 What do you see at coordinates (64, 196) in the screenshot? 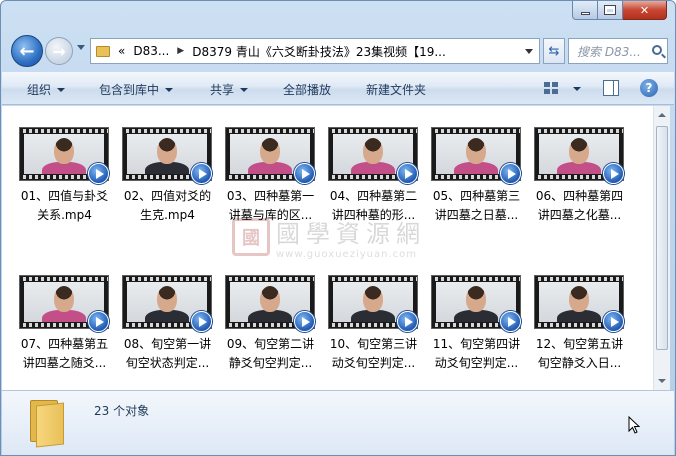
I see `file-name-line-1: 01、四值与卦爻` at bounding box center [64, 196].